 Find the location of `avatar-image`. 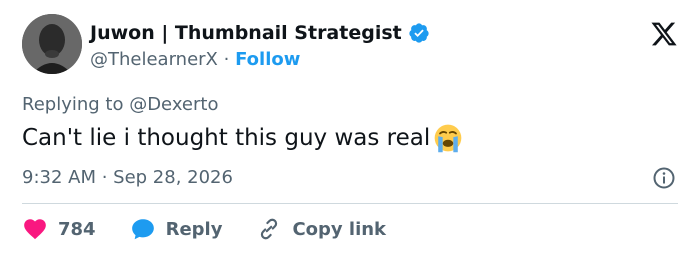

avatar-image is located at coordinates (52, 44).